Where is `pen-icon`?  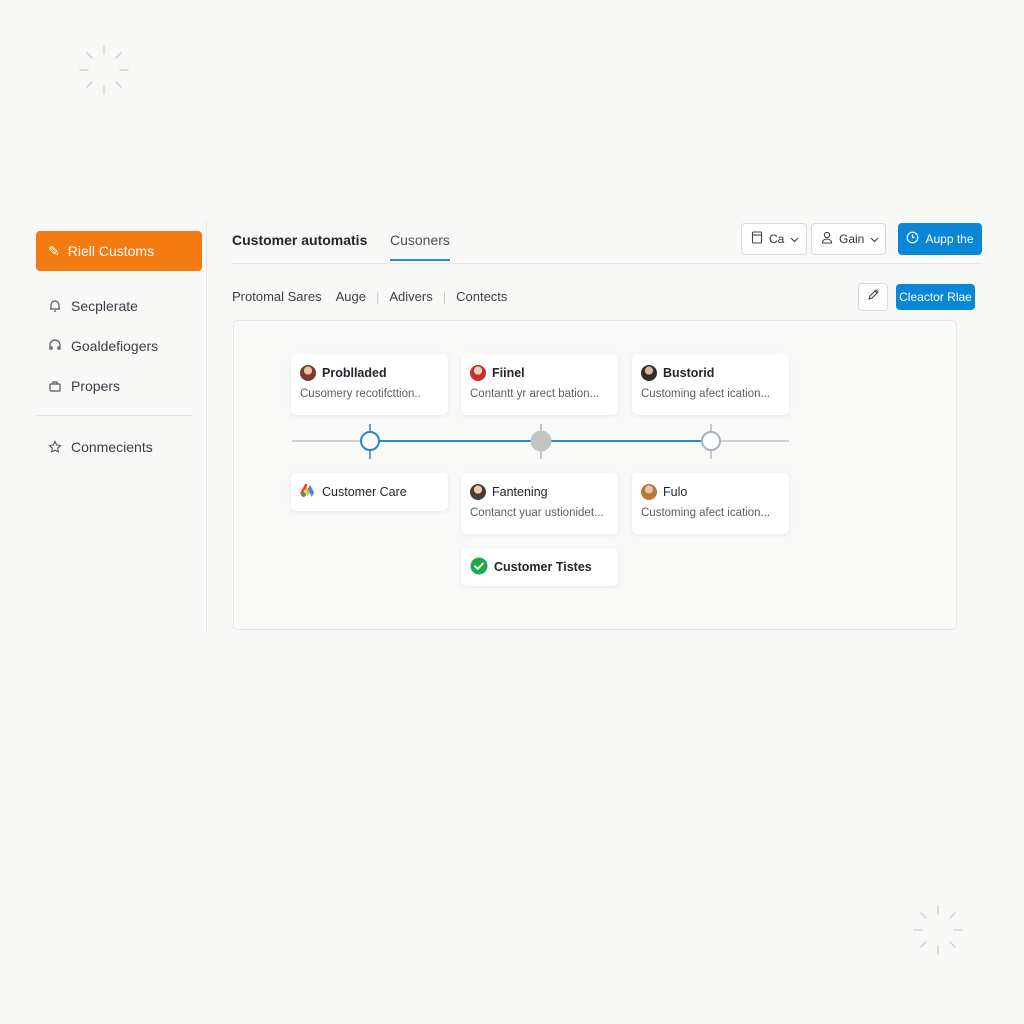 pen-icon is located at coordinates (873, 297).